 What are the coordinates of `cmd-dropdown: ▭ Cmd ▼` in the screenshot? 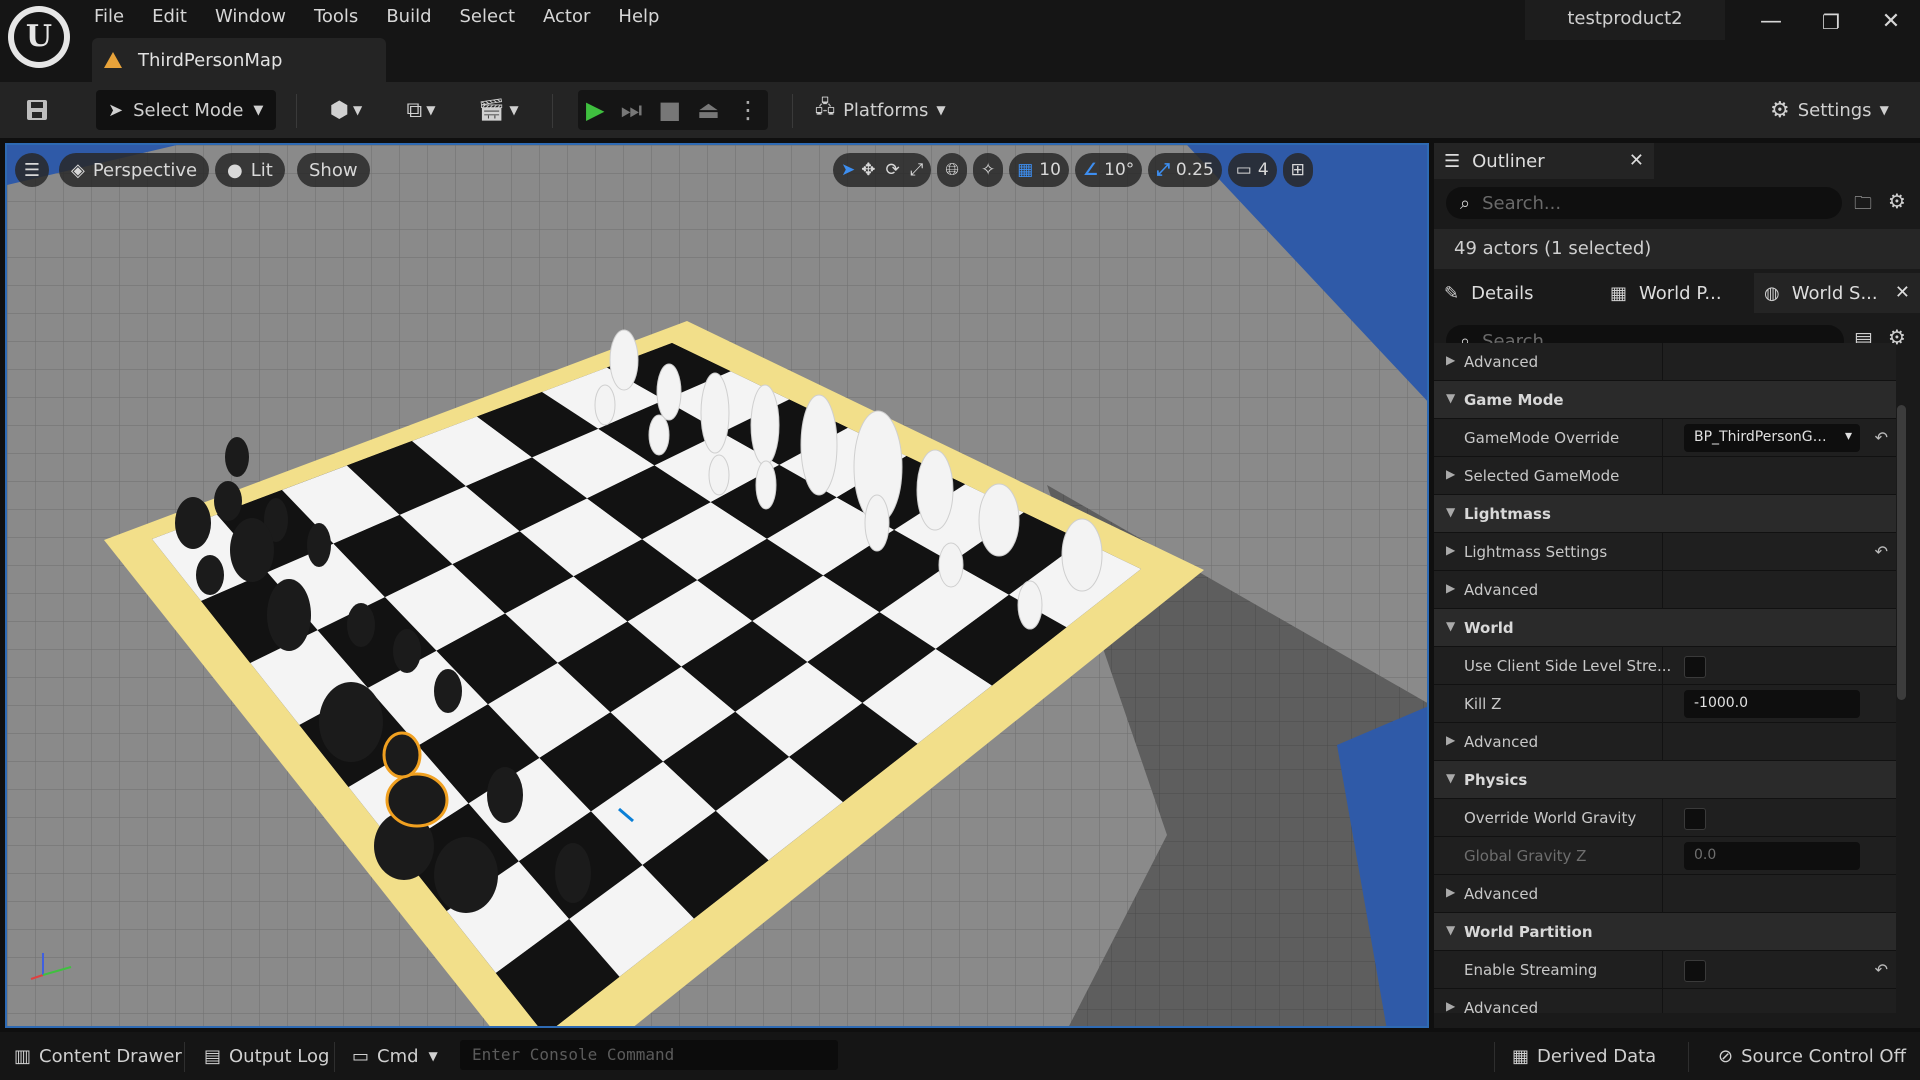 It's located at (395, 1056).